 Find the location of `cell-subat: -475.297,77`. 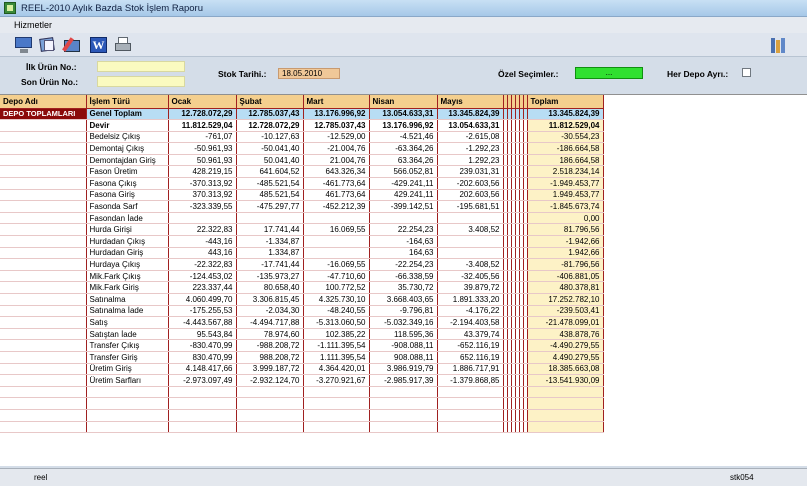

cell-subat: -475.297,77 is located at coordinates (270, 206).